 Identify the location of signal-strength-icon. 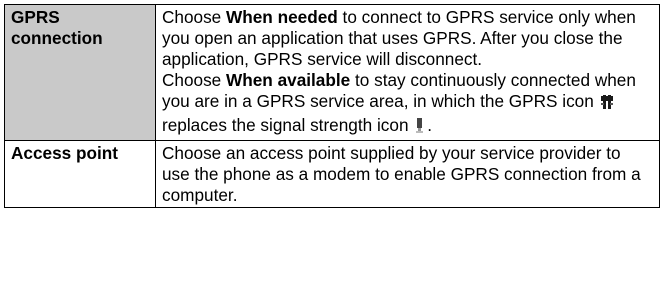
(420, 128).